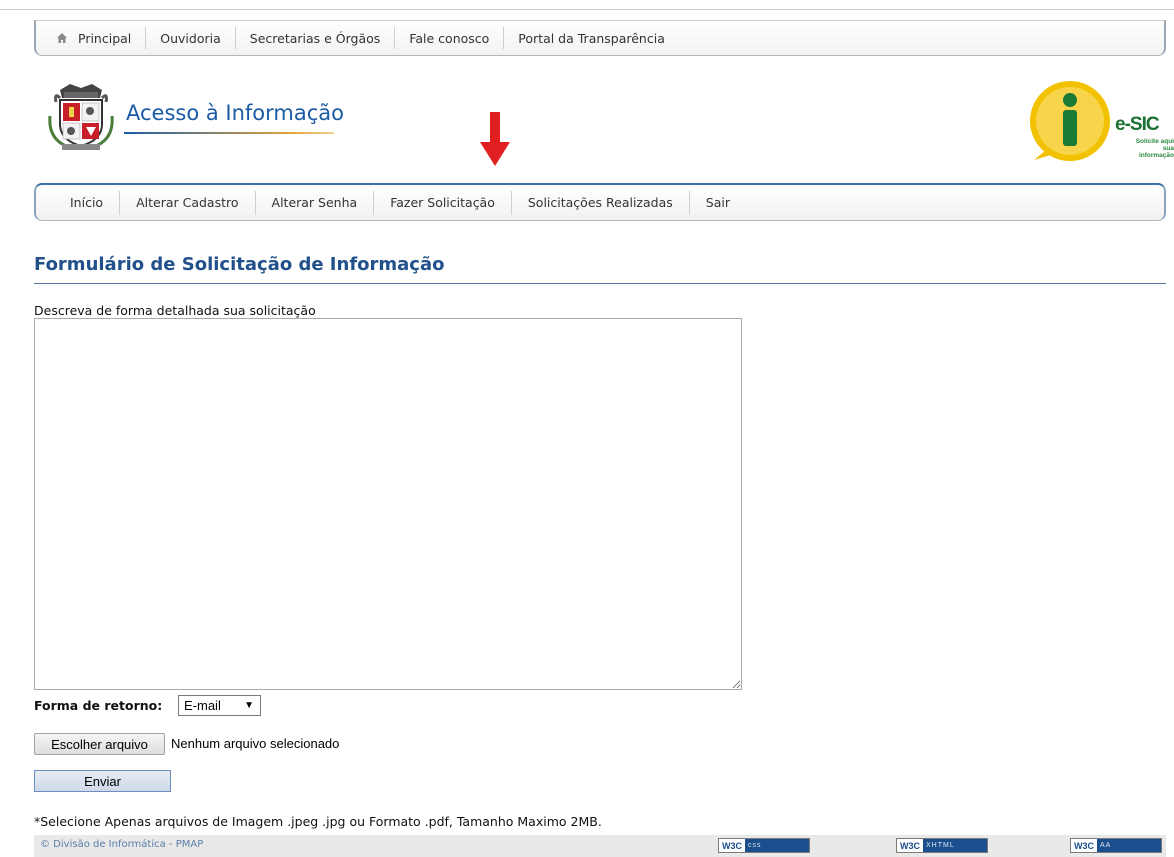 This screenshot has width=1174, height=857. I want to click on top-nav-item-ouvidoria: Ouvidoria, so click(191, 38).